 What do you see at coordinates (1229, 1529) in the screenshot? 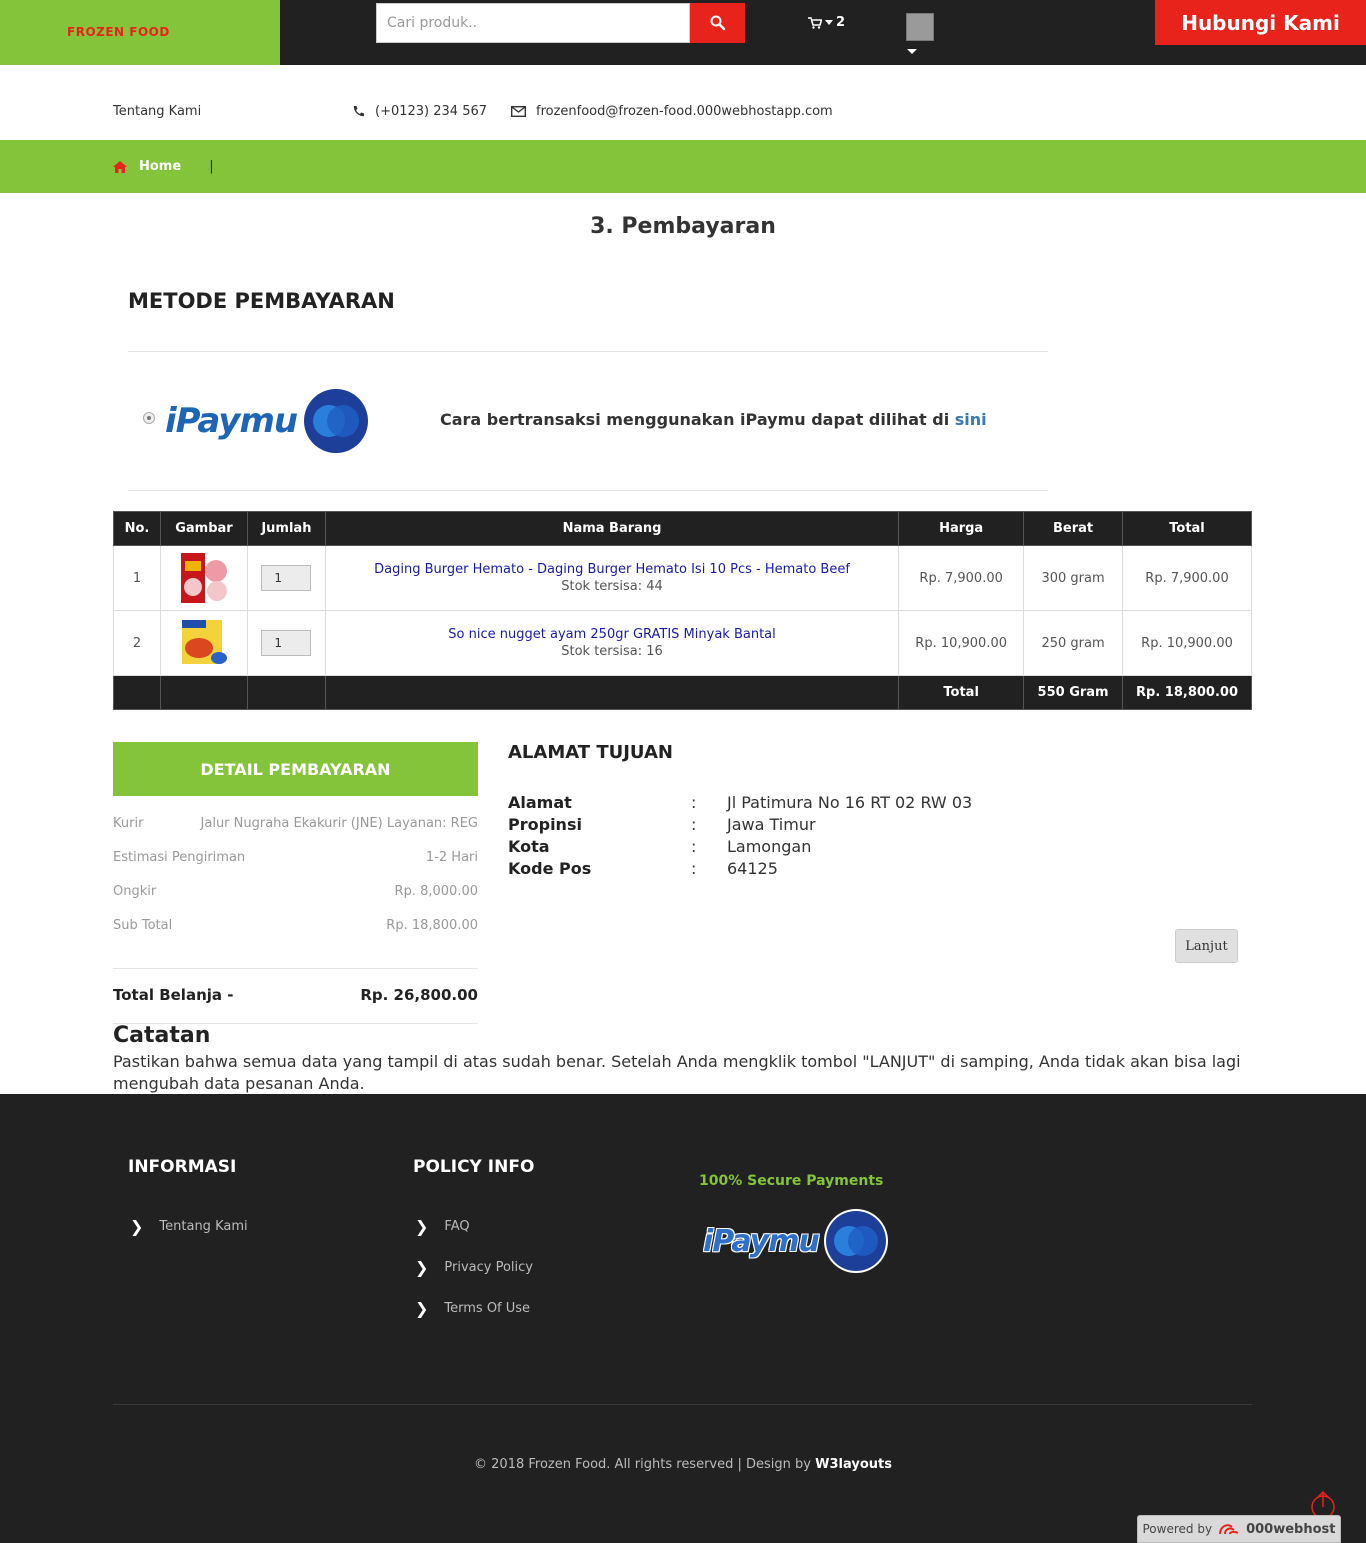
I see `webhost-logo-icon` at bounding box center [1229, 1529].